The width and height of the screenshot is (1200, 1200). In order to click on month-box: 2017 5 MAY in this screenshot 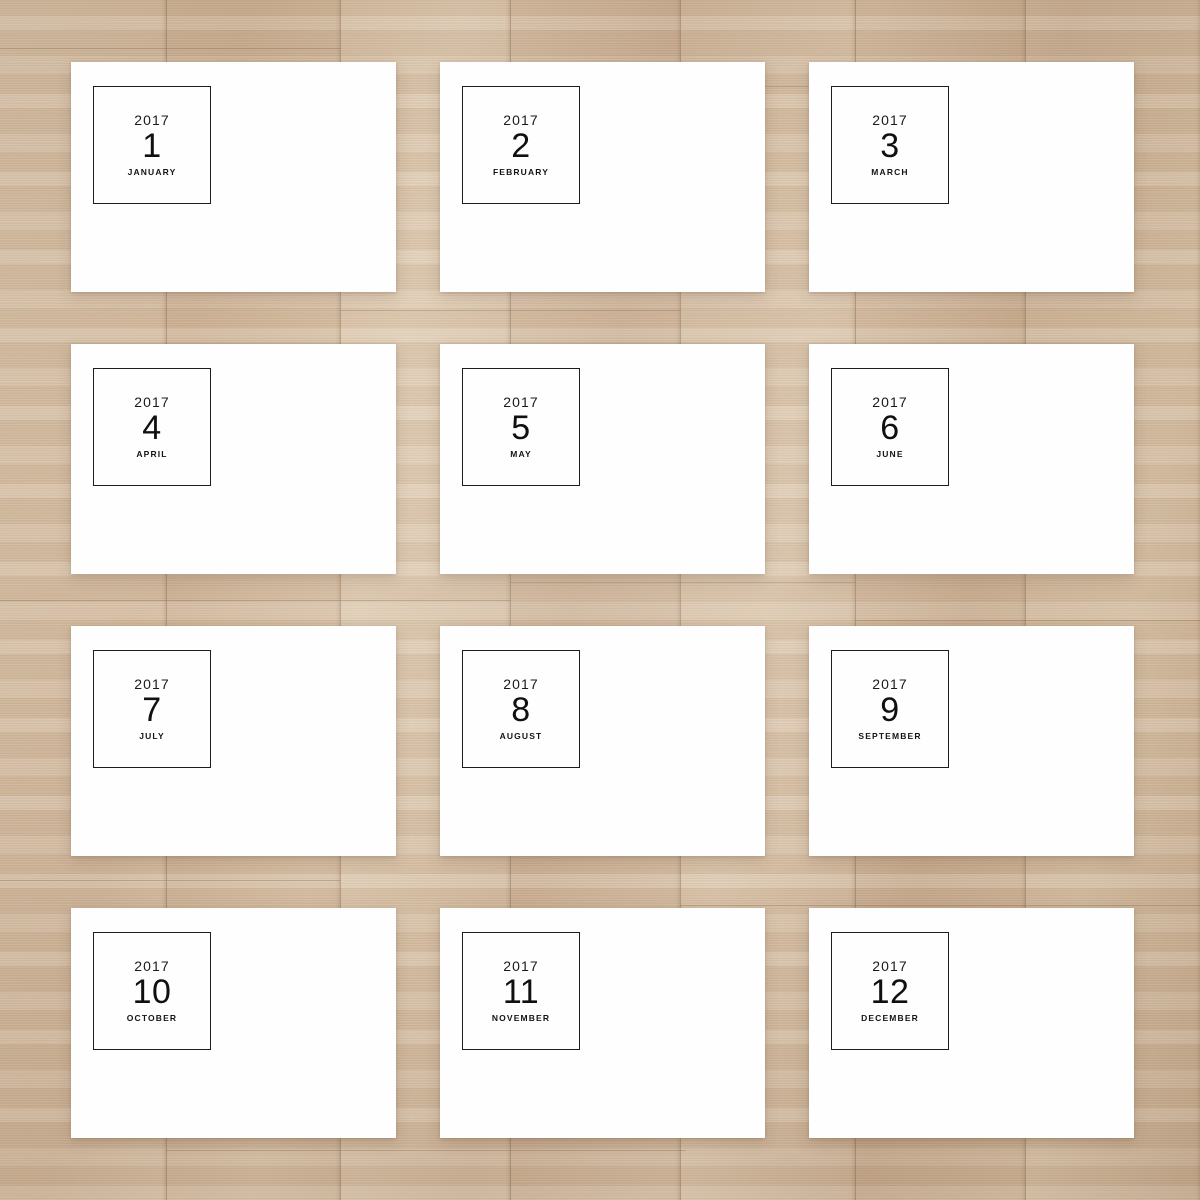, I will do `click(521, 427)`.